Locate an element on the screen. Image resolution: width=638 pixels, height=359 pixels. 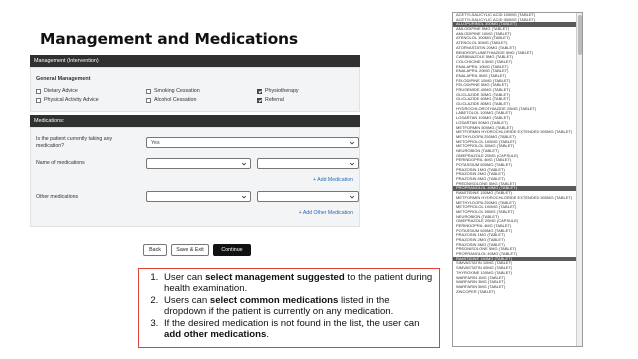
management-checkbox: Physiotherapy is located at coordinates (278, 91).